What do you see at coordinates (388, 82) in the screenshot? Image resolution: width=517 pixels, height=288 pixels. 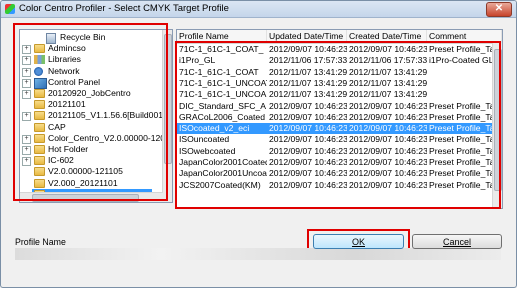 I see `created-cell: 2012/11/07 13:41:29` at bounding box center [388, 82].